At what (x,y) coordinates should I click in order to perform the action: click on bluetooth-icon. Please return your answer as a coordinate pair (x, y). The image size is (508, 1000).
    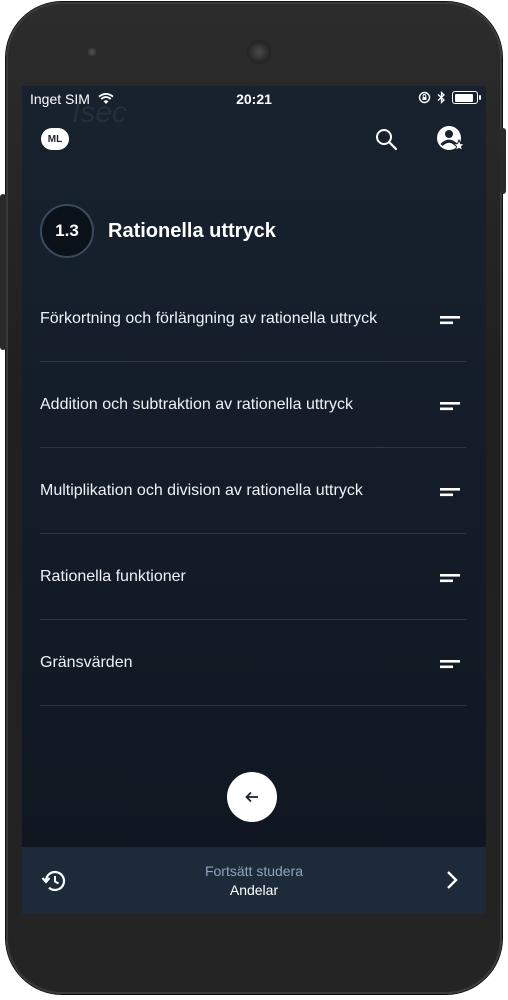
    Looking at the image, I should click on (441, 97).